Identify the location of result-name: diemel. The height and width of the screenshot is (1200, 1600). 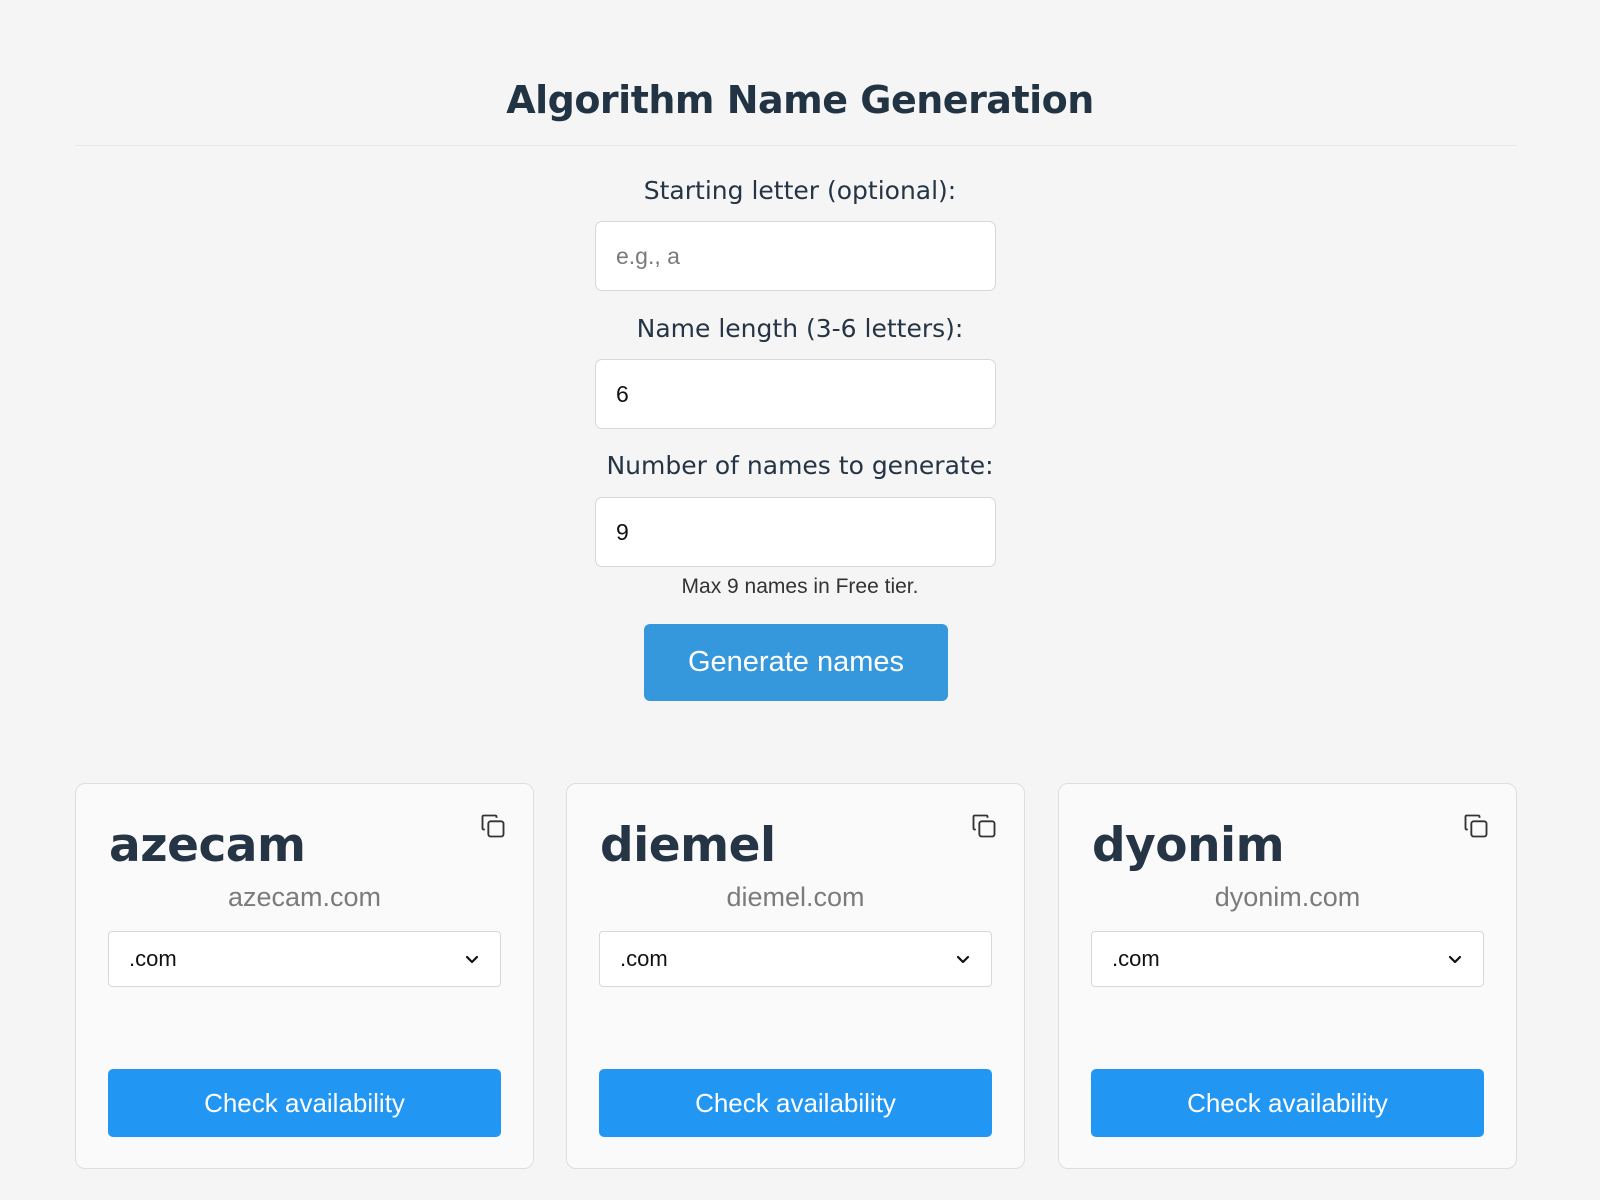
(688, 845).